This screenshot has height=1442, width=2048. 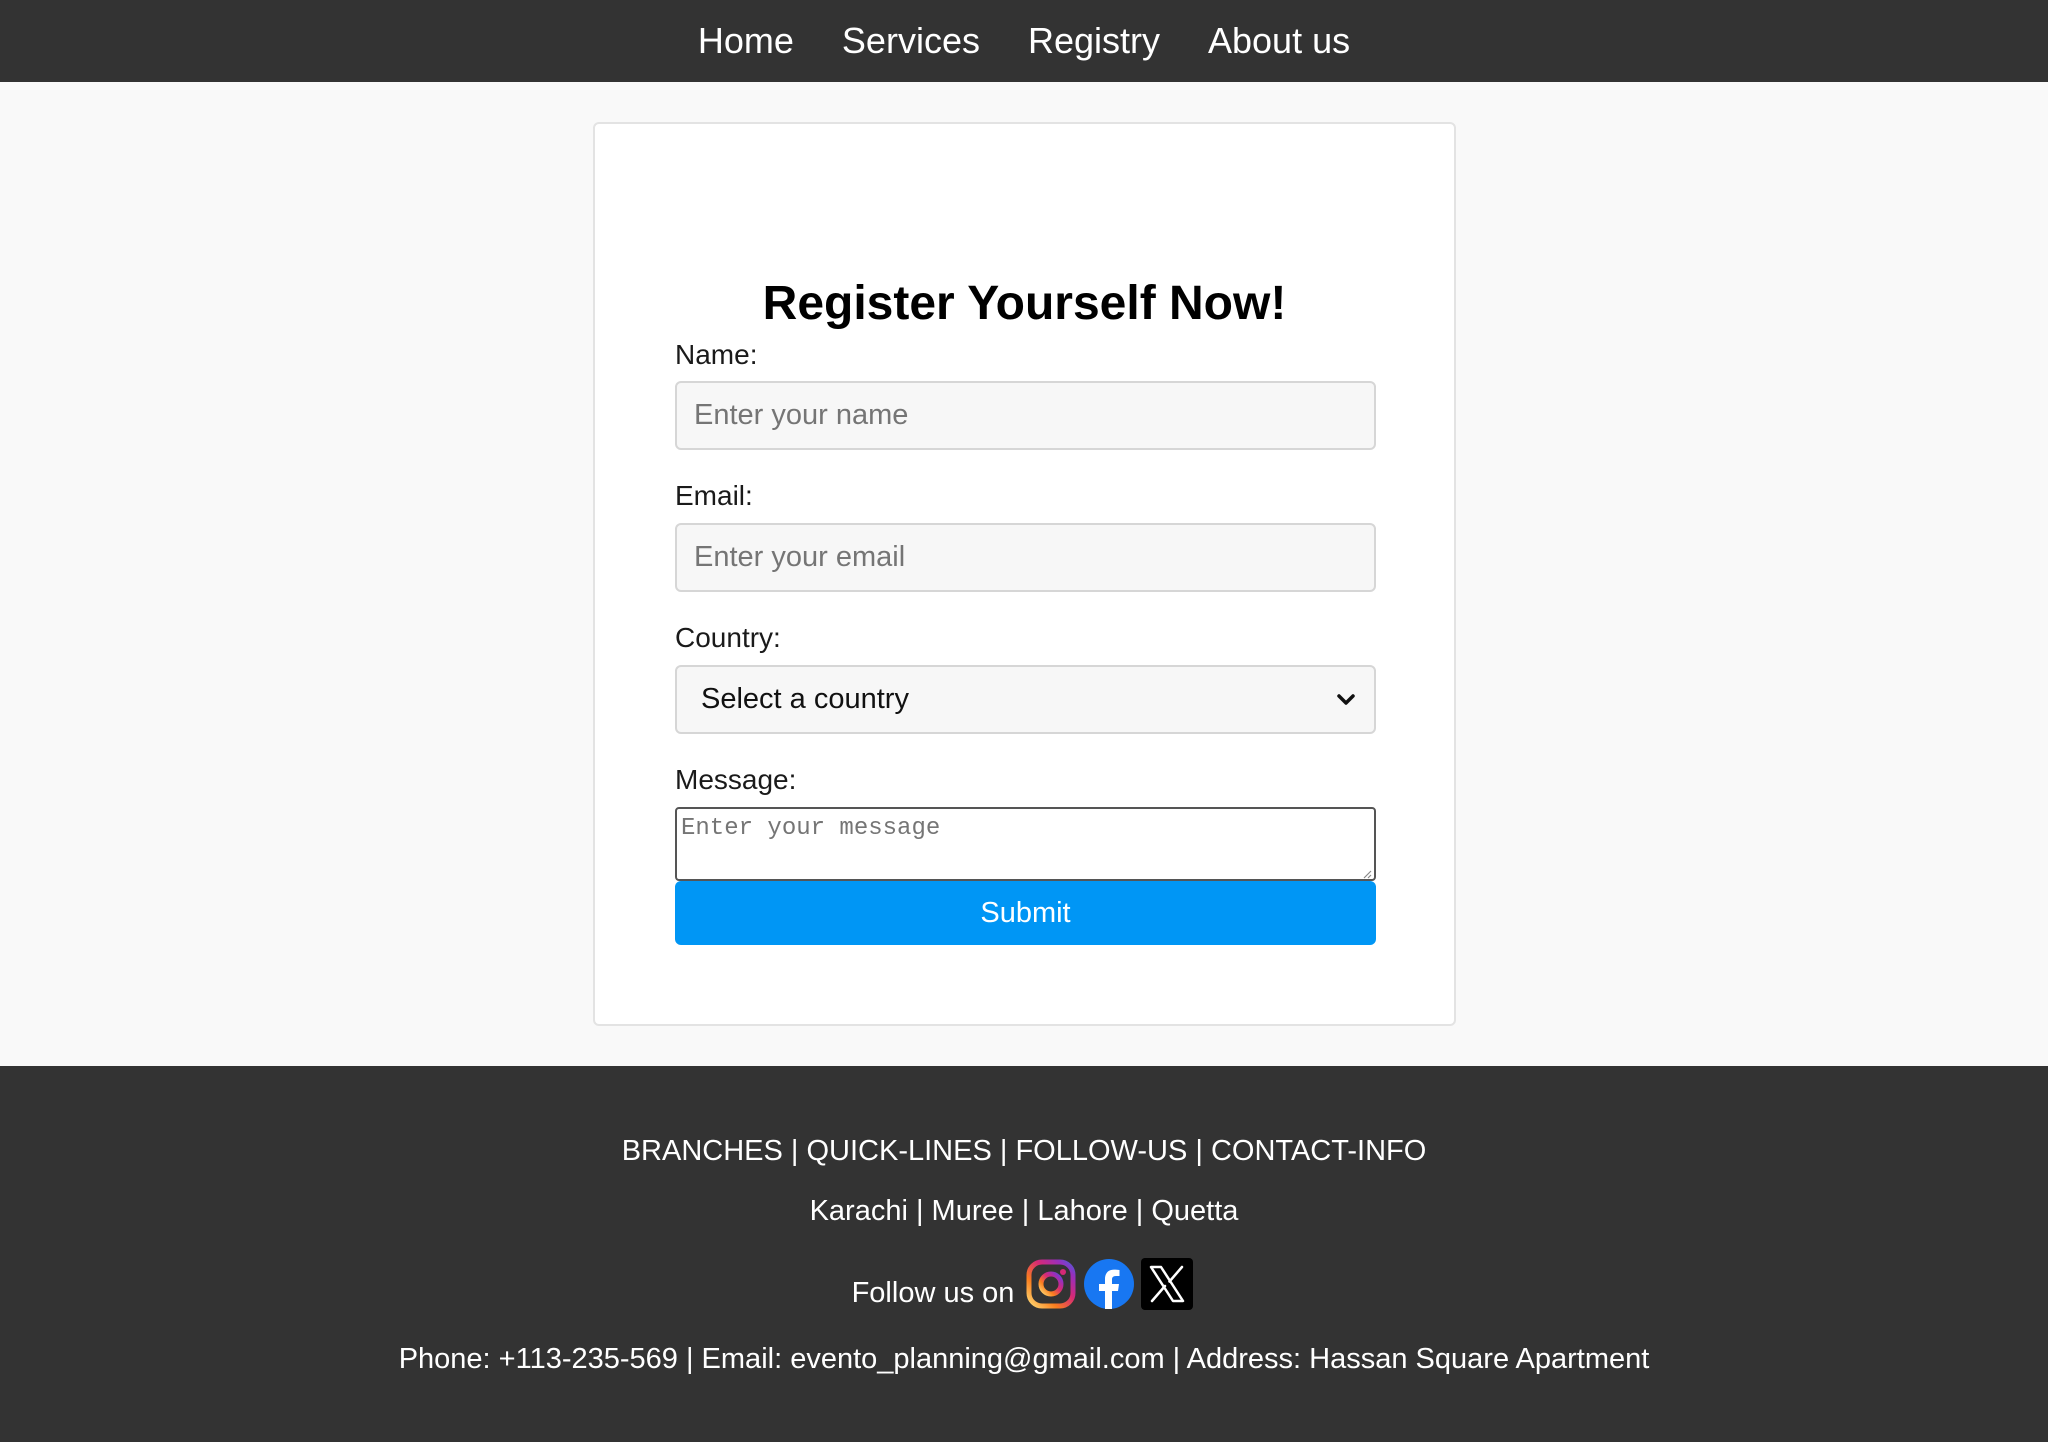 What do you see at coordinates (1025, 415) in the screenshot?
I see `name-input` at bounding box center [1025, 415].